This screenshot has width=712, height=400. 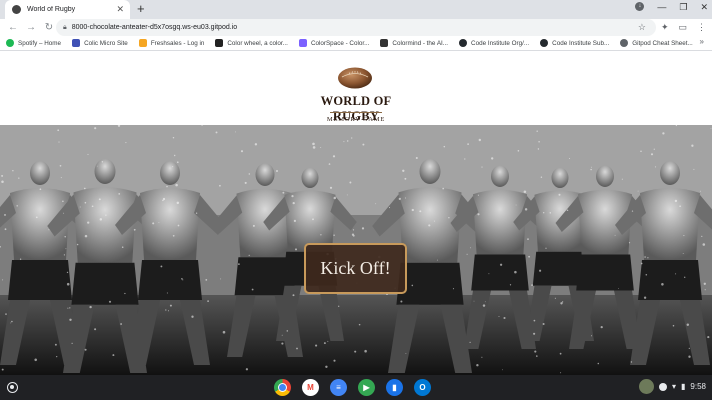 What do you see at coordinates (661, 7) in the screenshot?
I see `minimize-button: —` at bounding box center [661, 7].